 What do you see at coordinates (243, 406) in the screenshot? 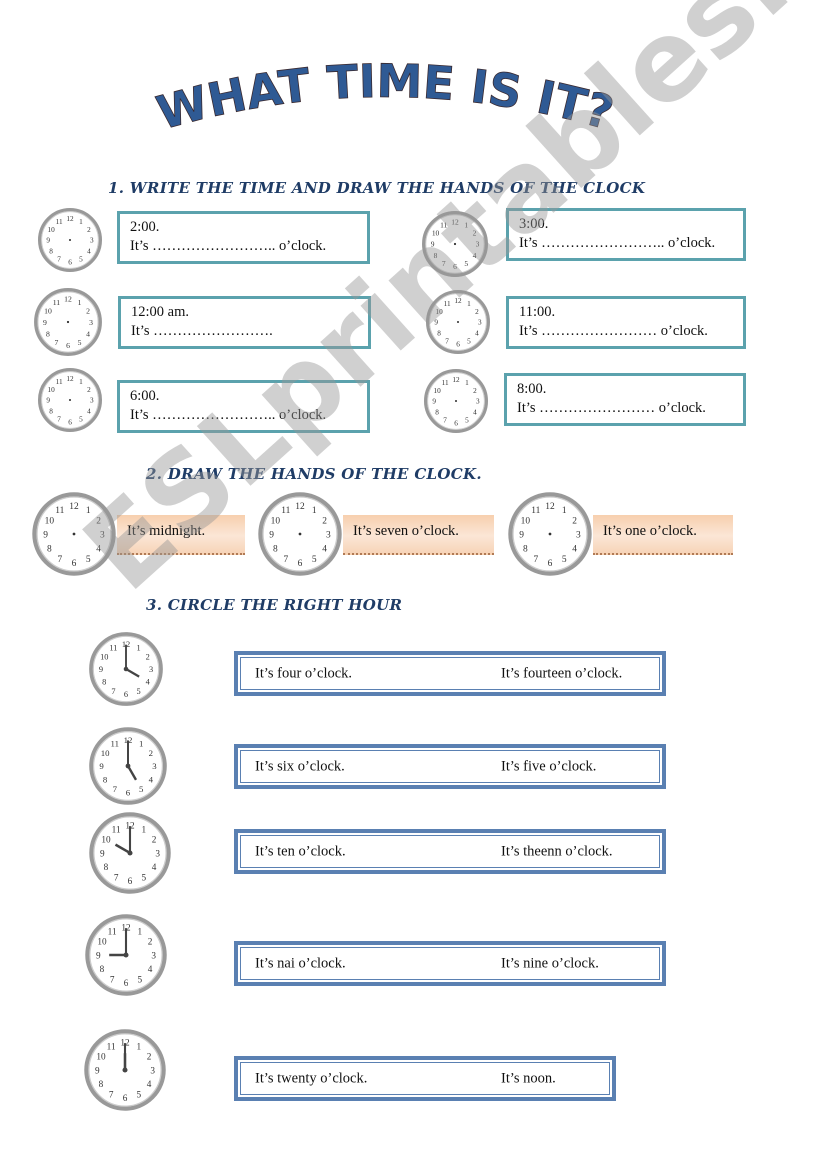
I see `answer-box: 6:00. It’s …………………….. o’clock.` at bounding box center [243, 406].